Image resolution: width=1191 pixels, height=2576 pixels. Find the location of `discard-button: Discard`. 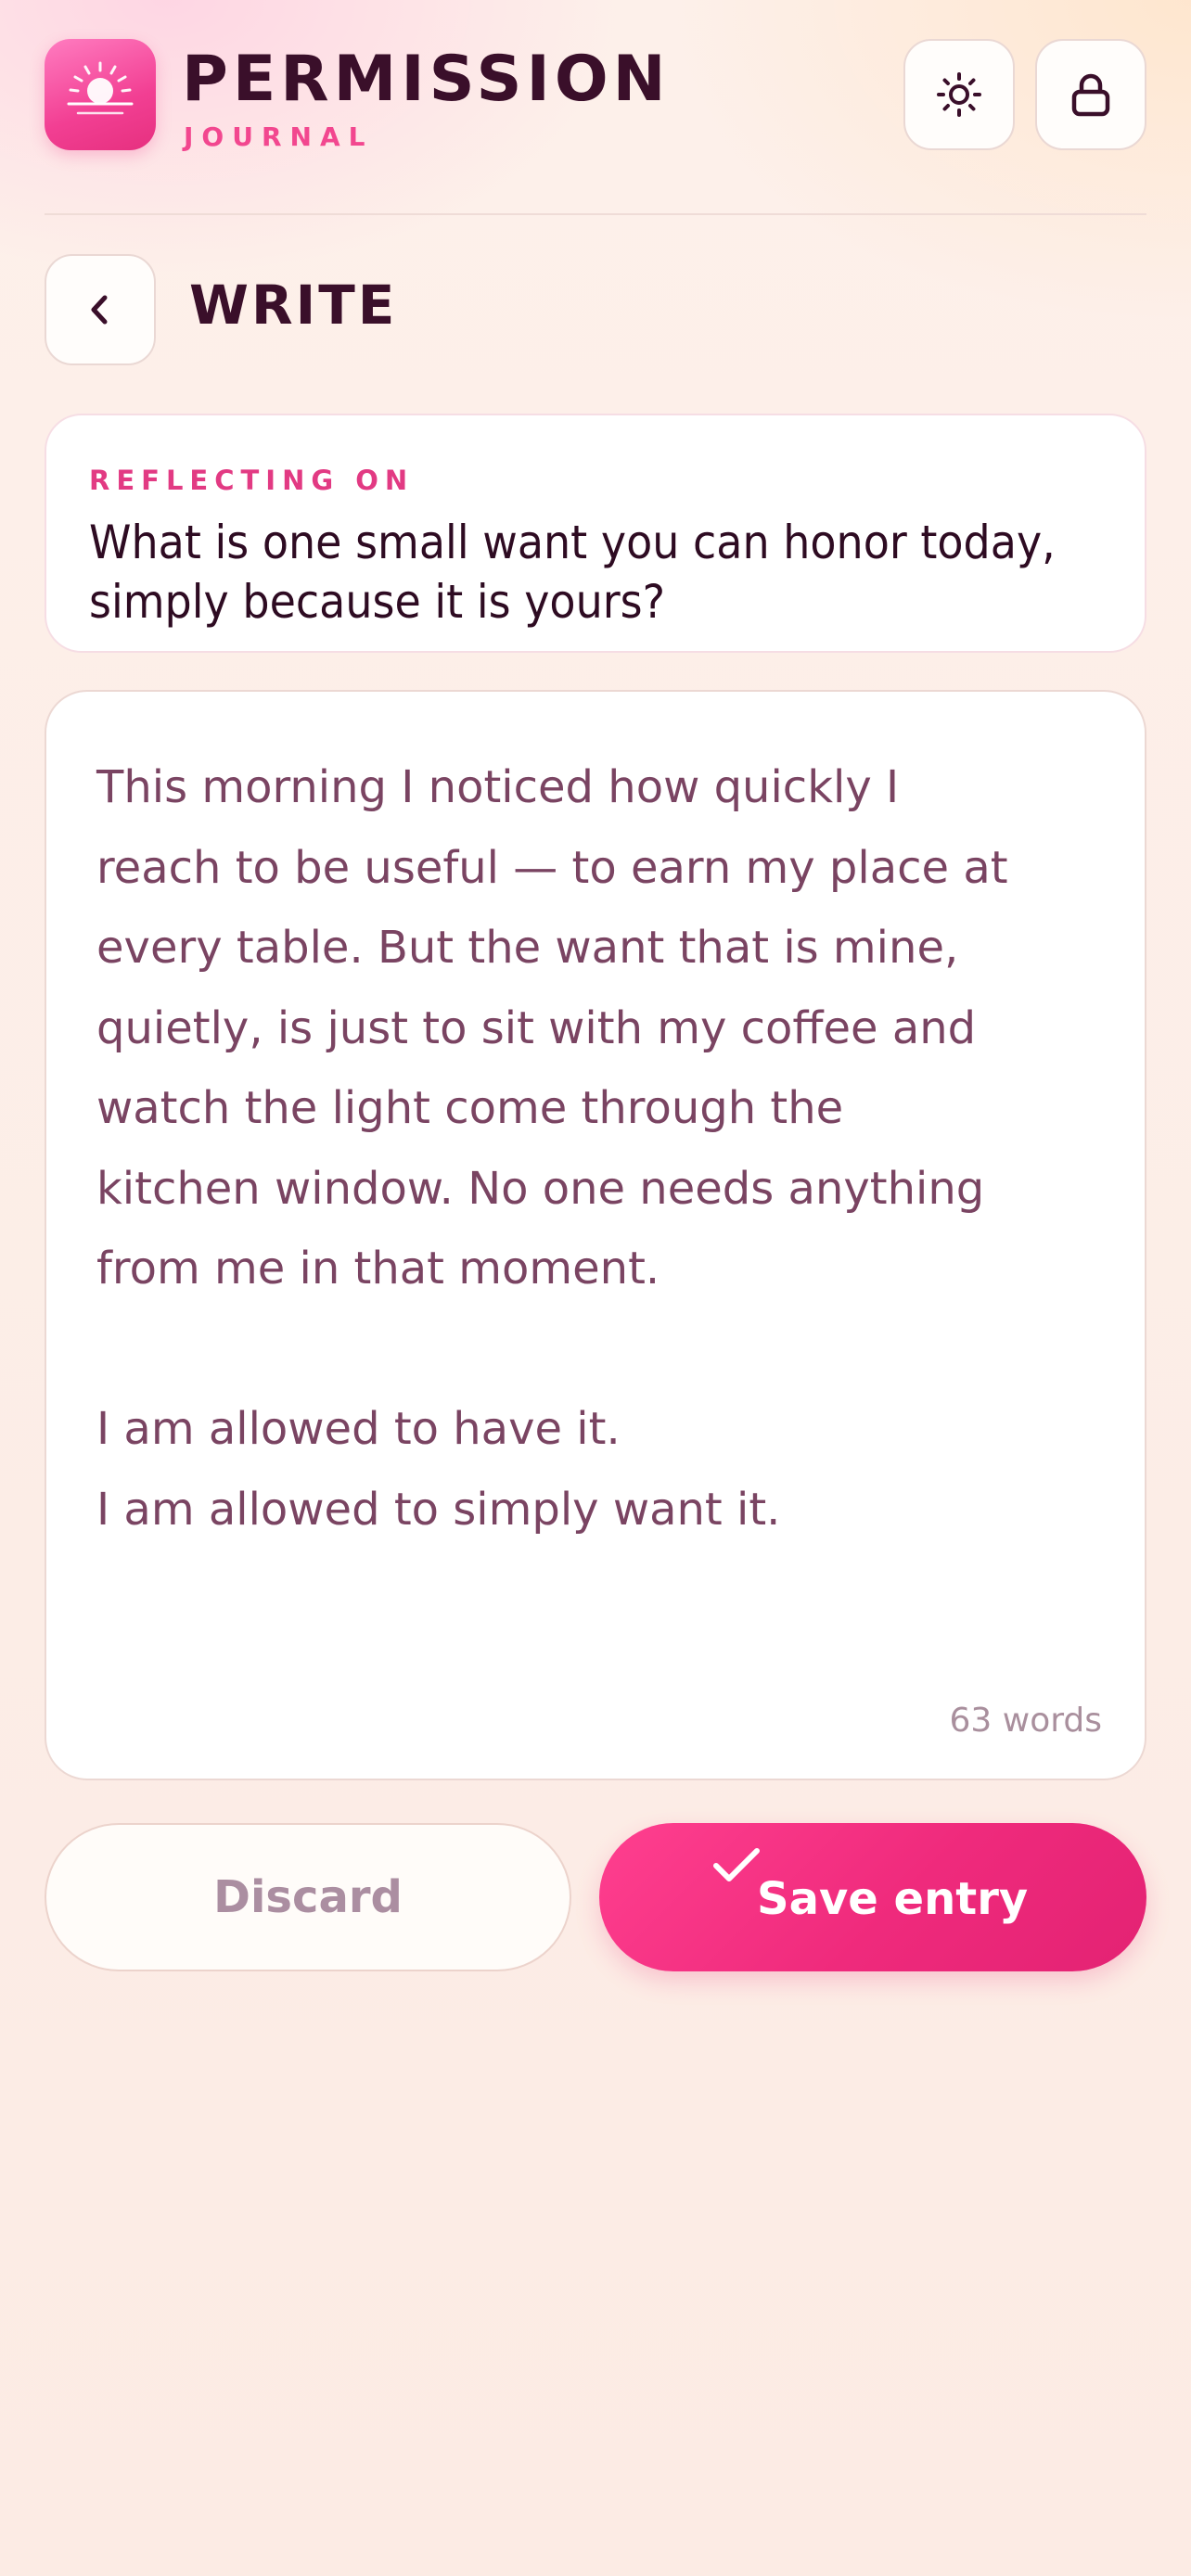

discard-button: Discard is located at coordinates (308, 1897).